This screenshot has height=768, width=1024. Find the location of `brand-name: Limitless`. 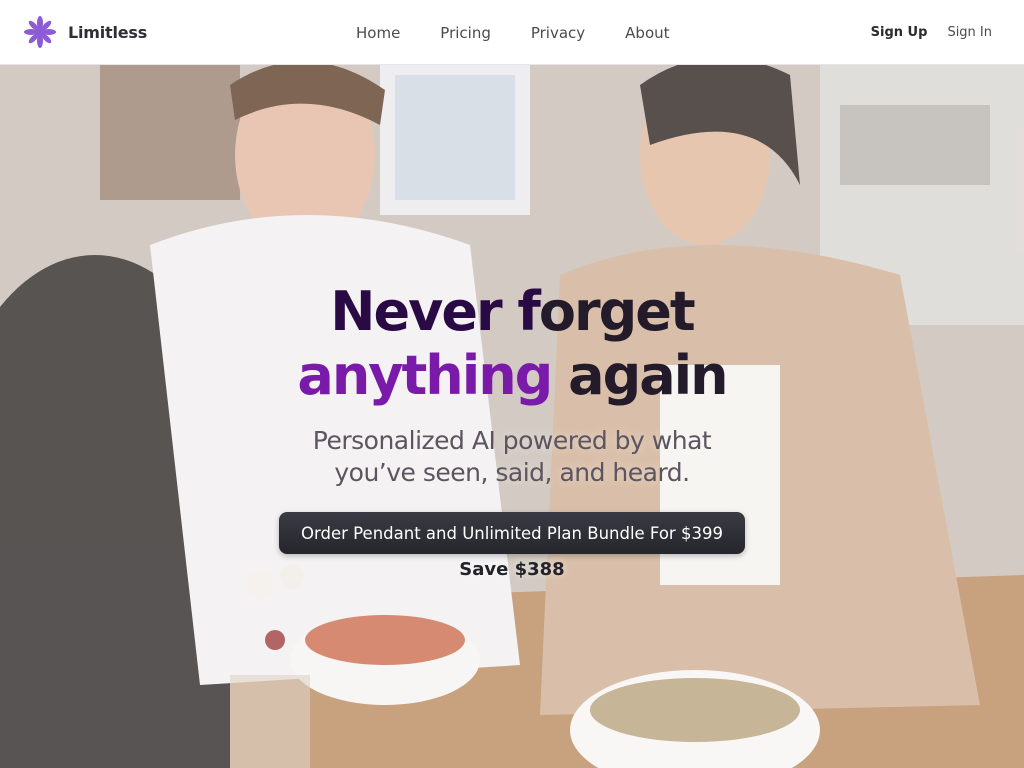

brand-name: Limitless is located at coordinates (108, 32).